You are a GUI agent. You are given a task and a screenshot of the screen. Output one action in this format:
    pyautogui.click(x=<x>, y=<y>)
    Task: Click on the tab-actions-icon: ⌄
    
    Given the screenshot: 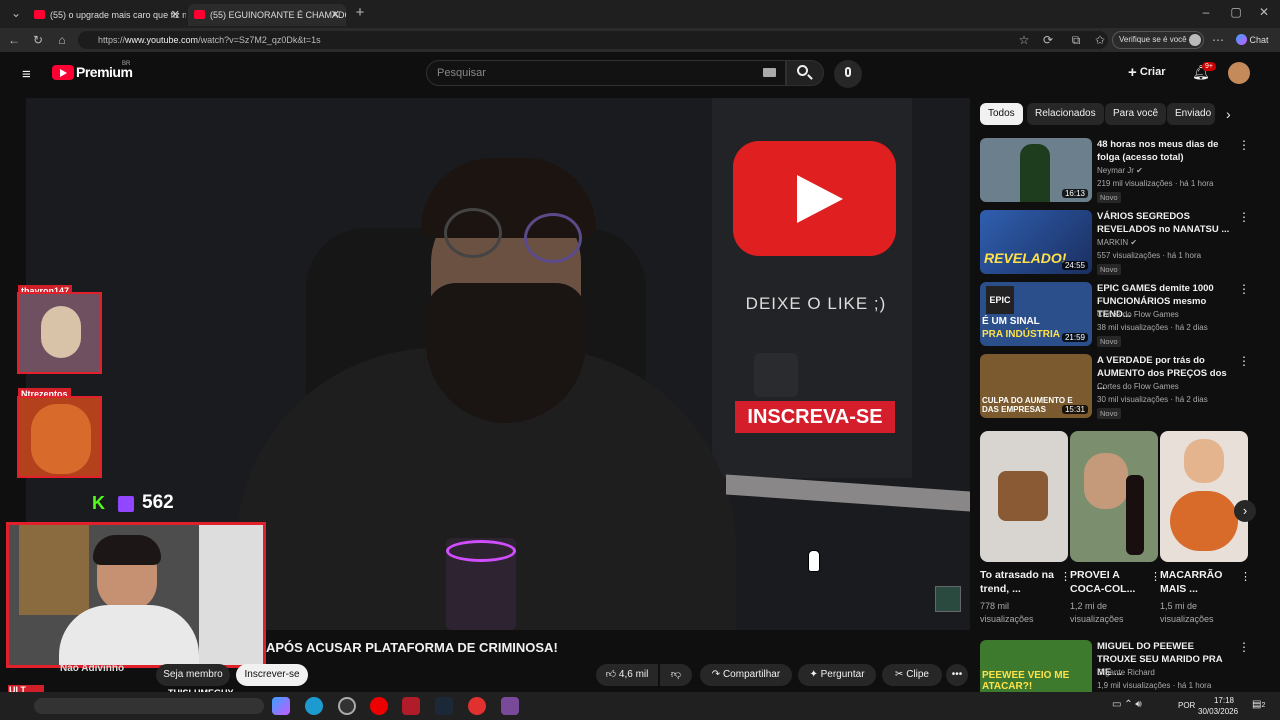 What is the action you would take?
    pyautogui.click(x=16, y=13)
    